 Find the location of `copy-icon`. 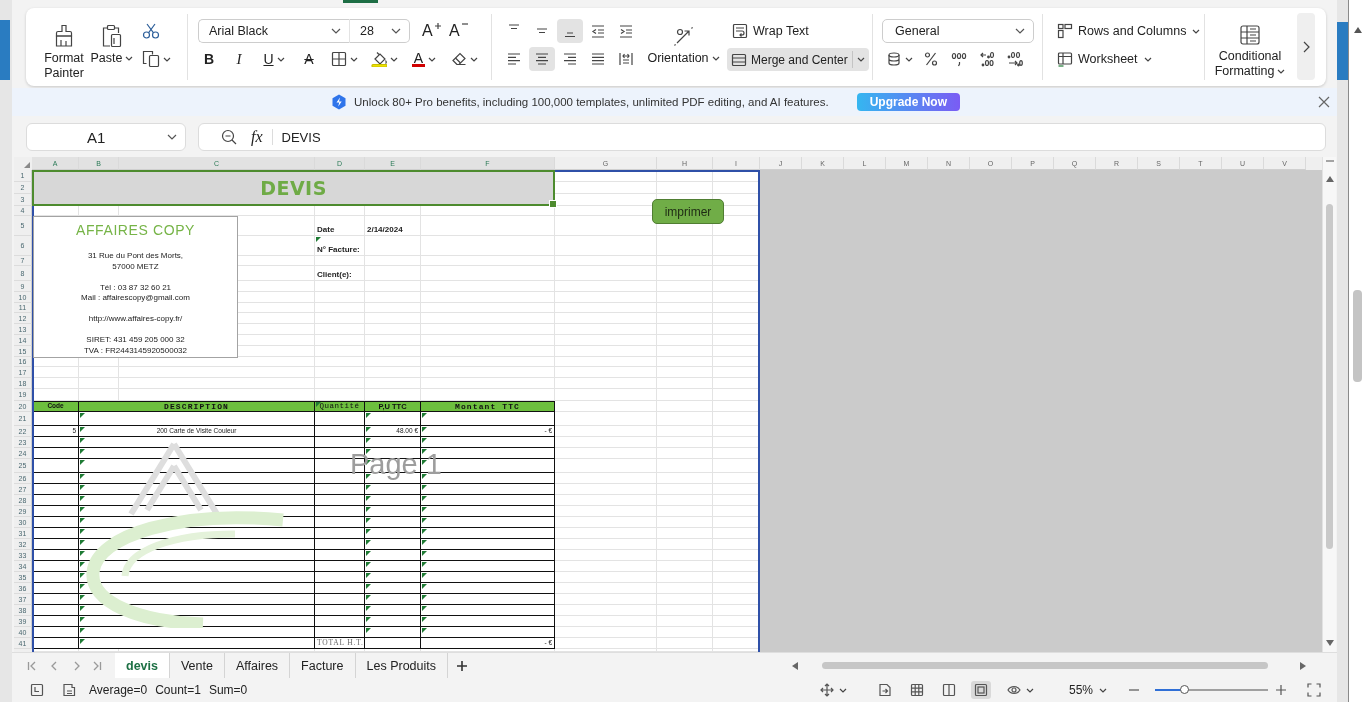

copy-icon is located at coordinates (151, 59).